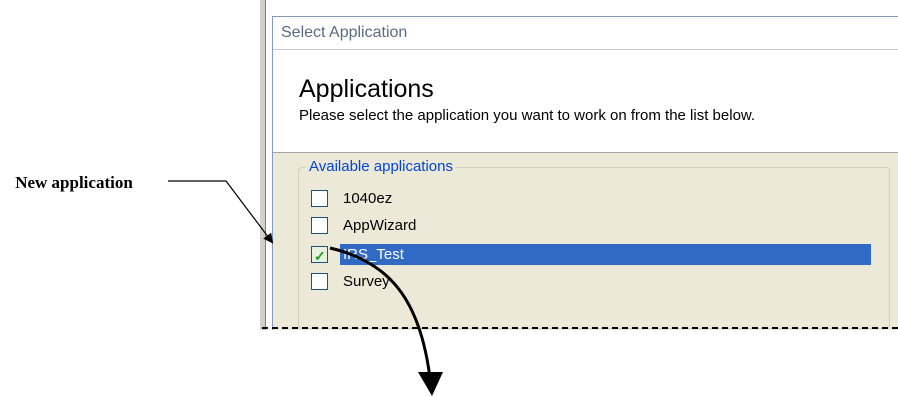  What do you see at coordinates (430, 384) in the screenshot?
I see `flow-arrowhead` at bounding box center [430, 384].